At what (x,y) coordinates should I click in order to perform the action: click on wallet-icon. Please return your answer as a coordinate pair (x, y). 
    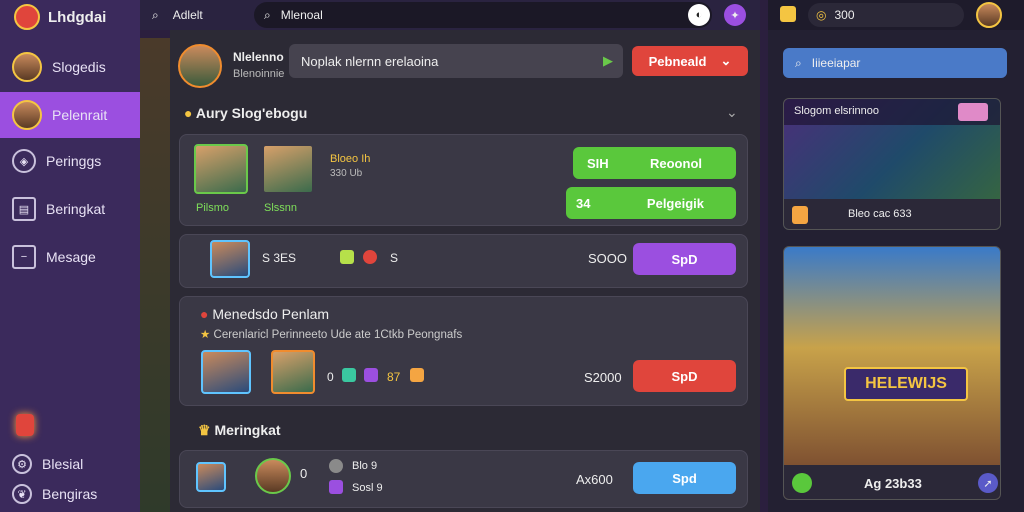
    Looking at the image, I should click on (788, 14).